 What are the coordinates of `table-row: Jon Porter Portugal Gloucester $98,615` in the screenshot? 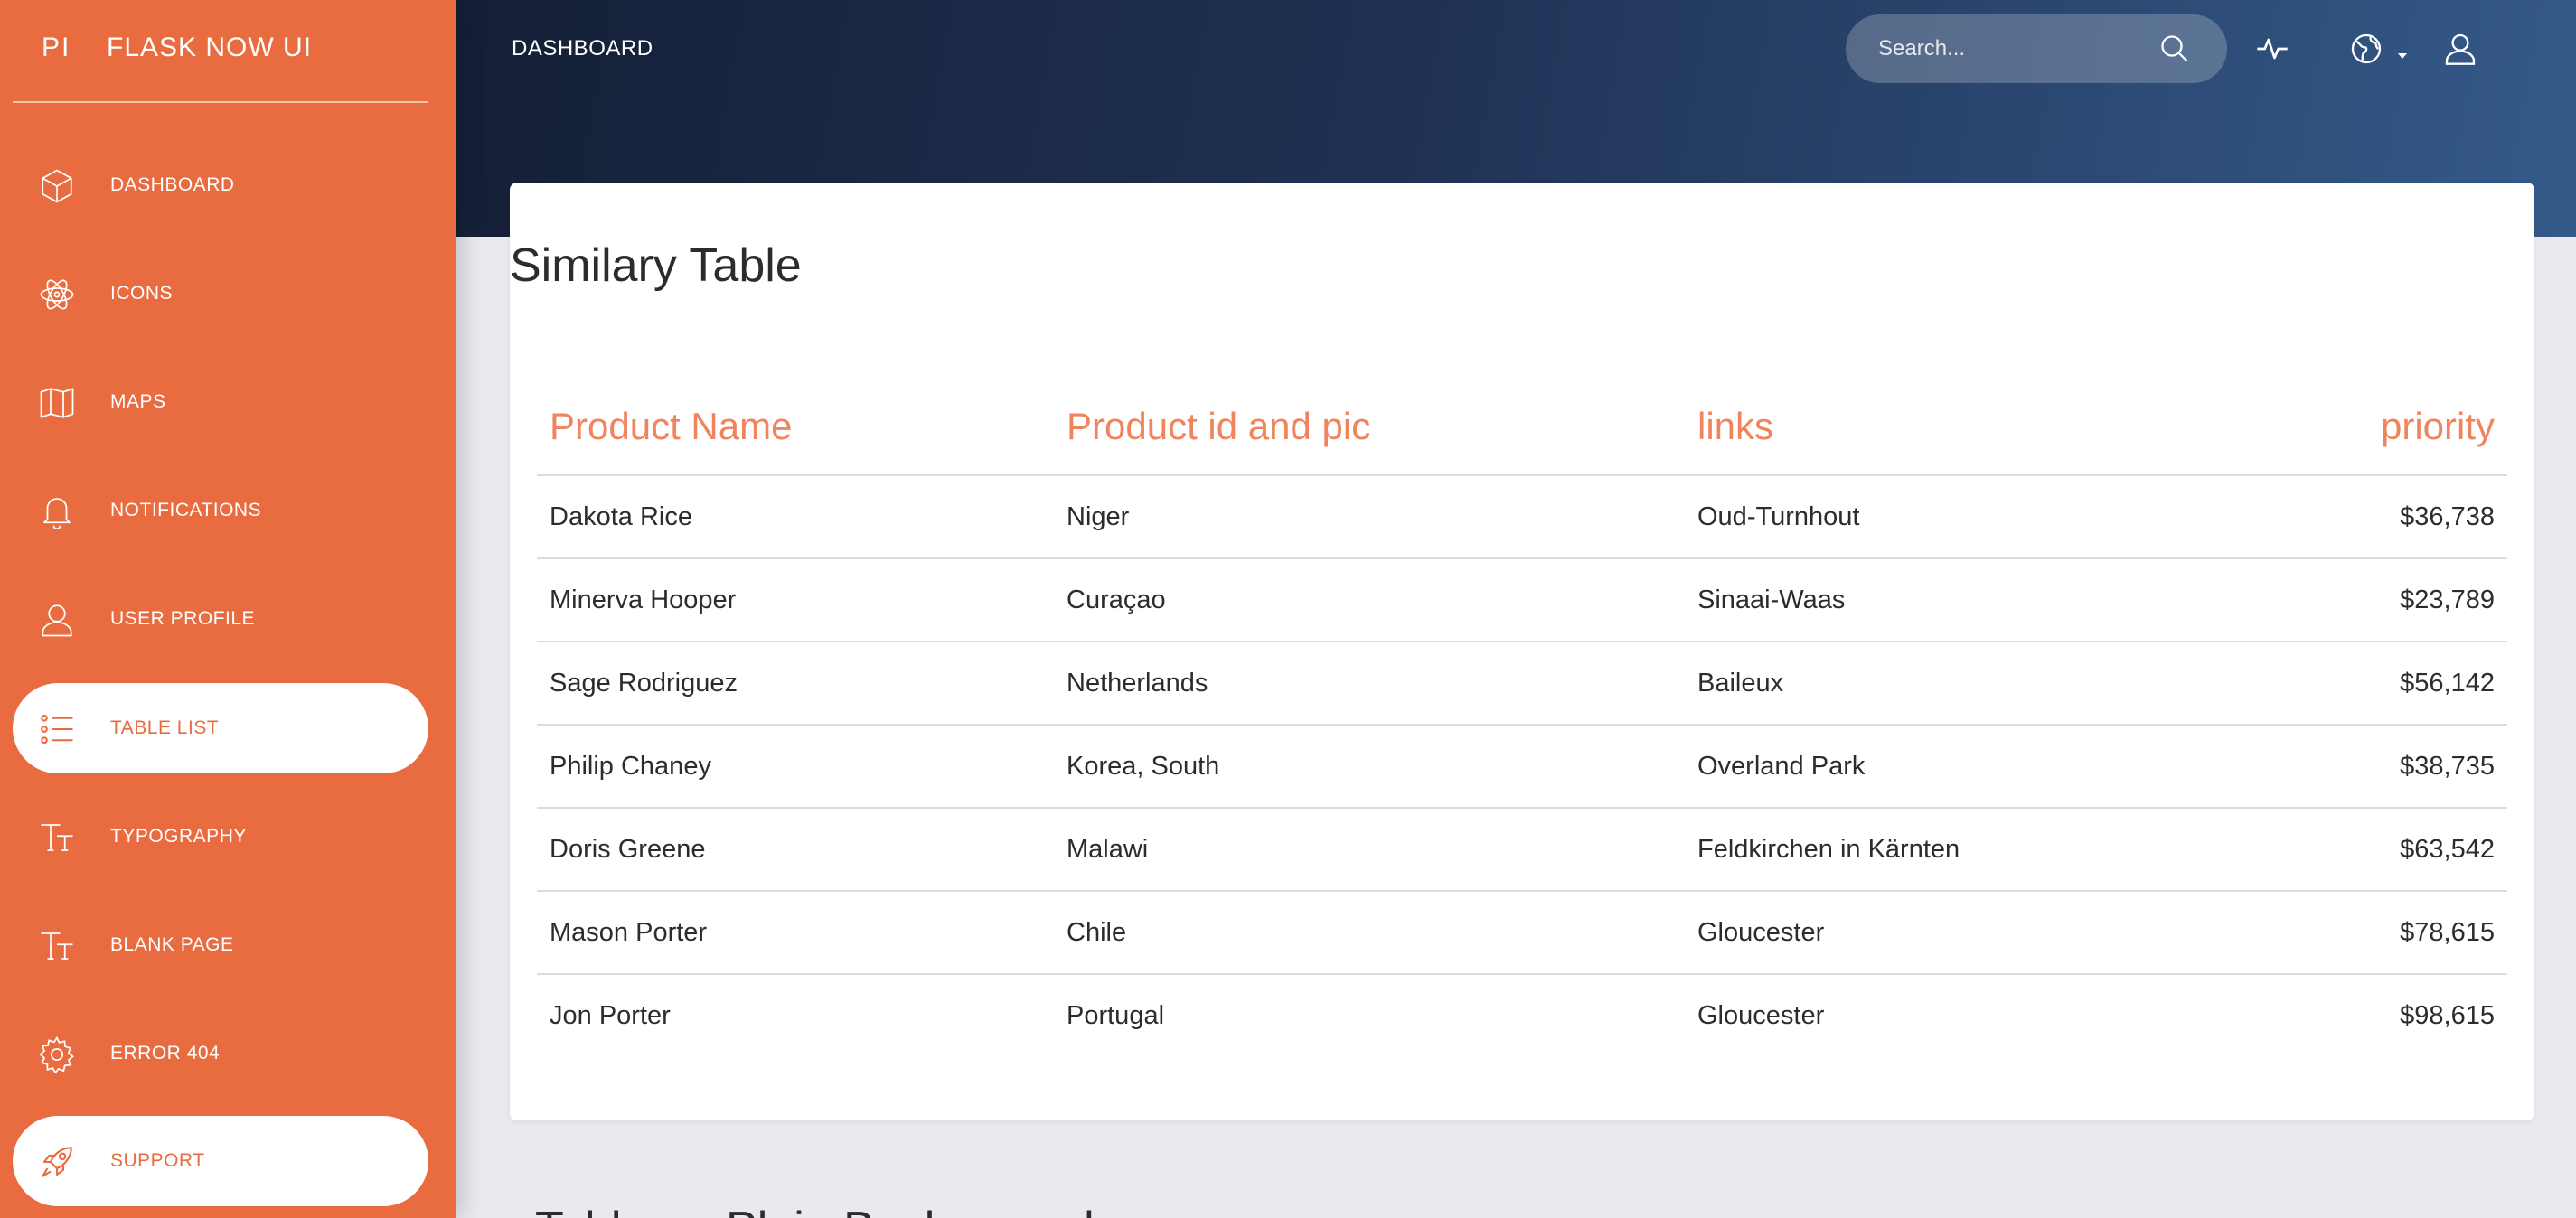 It's located at (1522, 1015).